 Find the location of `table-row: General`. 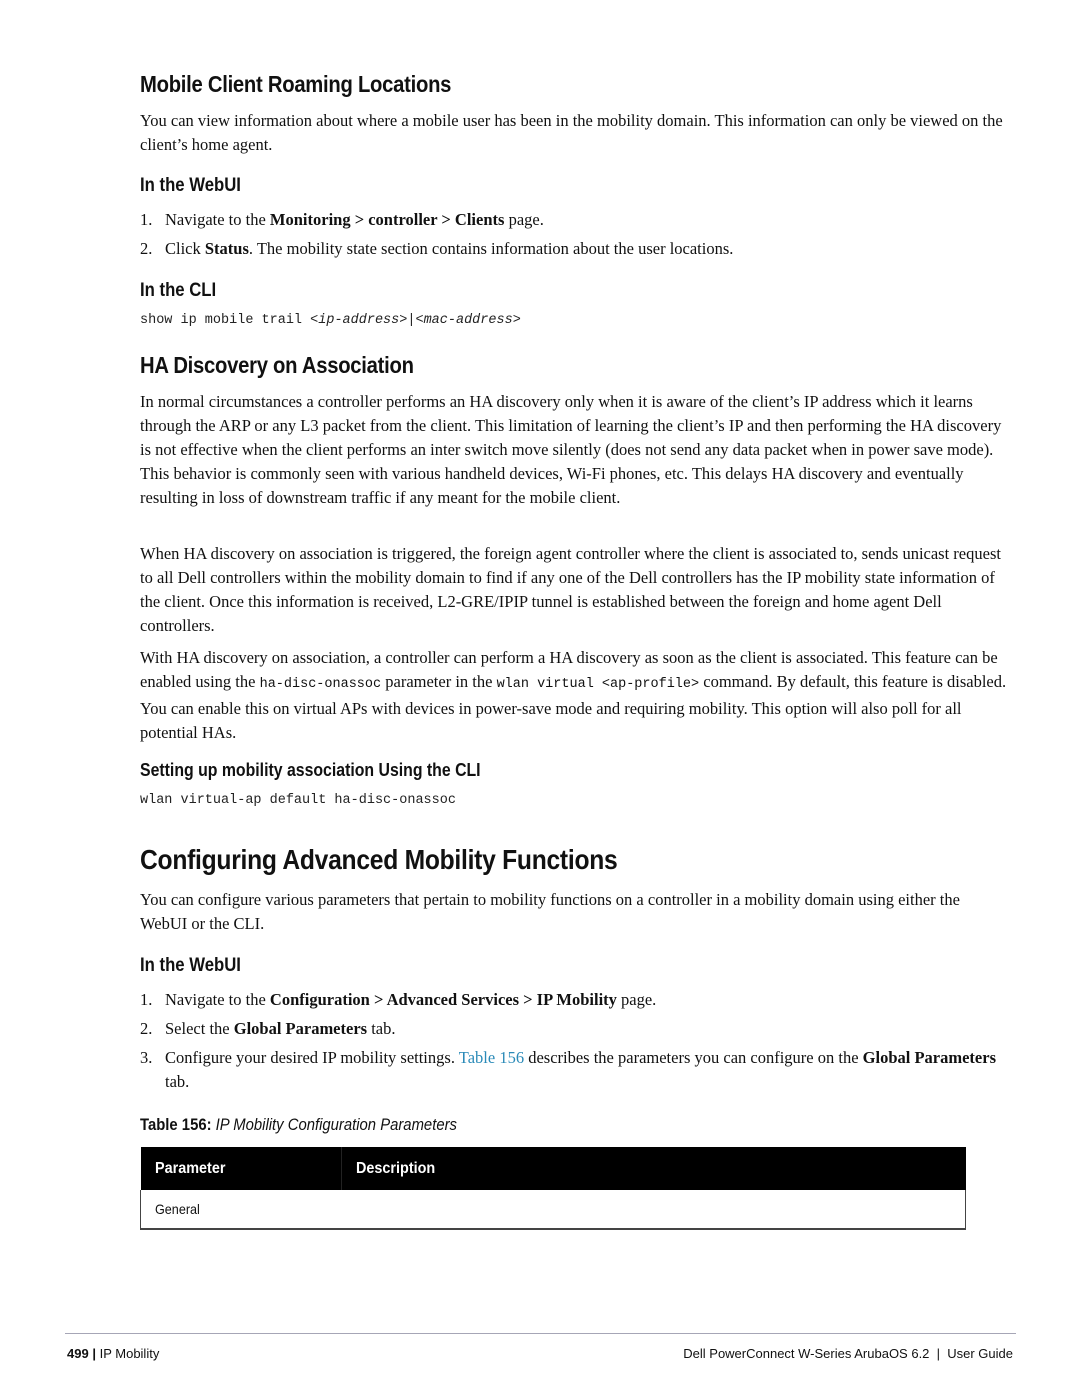

table-row: General is located at coordinates (553, 1210).